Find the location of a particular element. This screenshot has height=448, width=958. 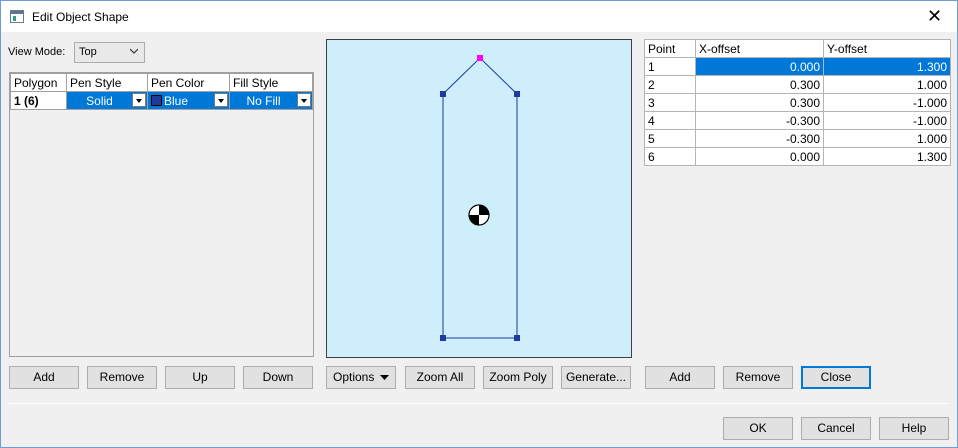

pen-style-value: Solid is located at coordinates (99, 100).